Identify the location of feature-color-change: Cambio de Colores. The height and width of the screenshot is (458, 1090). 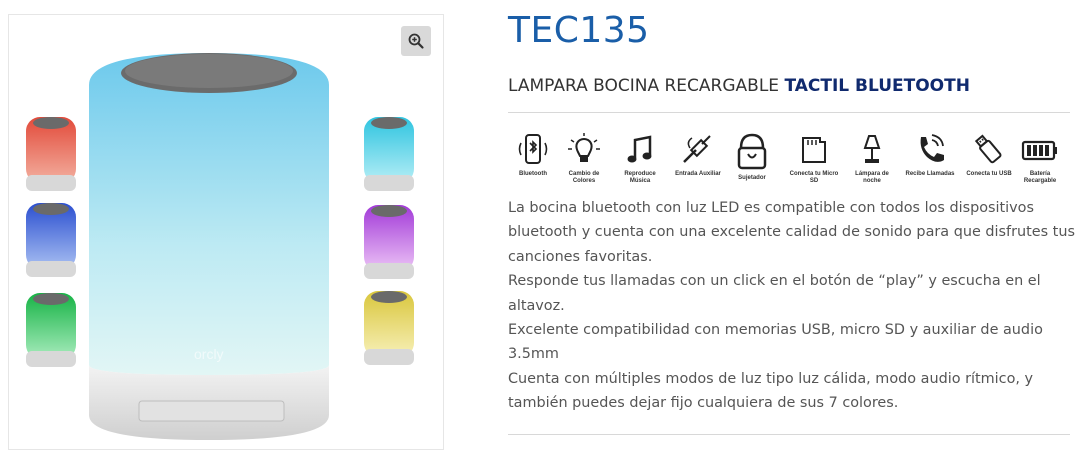
(584, 158).